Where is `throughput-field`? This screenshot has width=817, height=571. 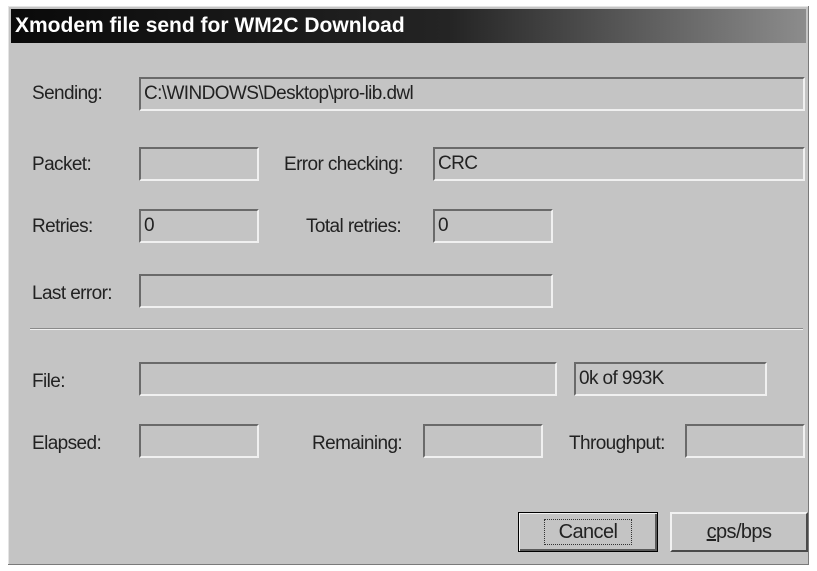 throughput-field is located at coordinates (745, 441).